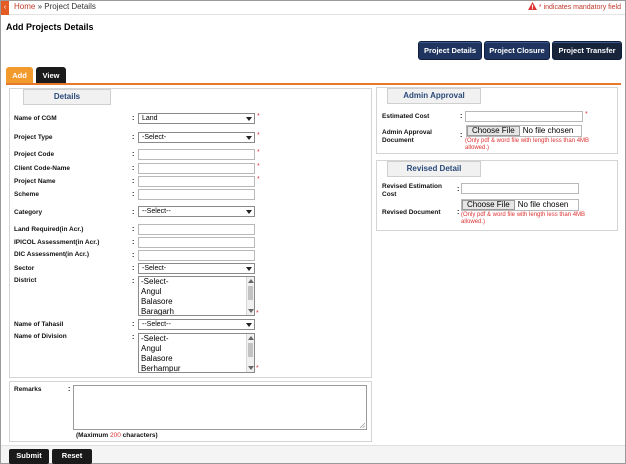 Image resolution: width=626 pixels, height=464 pixels. What do you see at coordinates (196, 311) in the screenshot?
I see `list-item: Baragarh` at bounding box center [196, 311].